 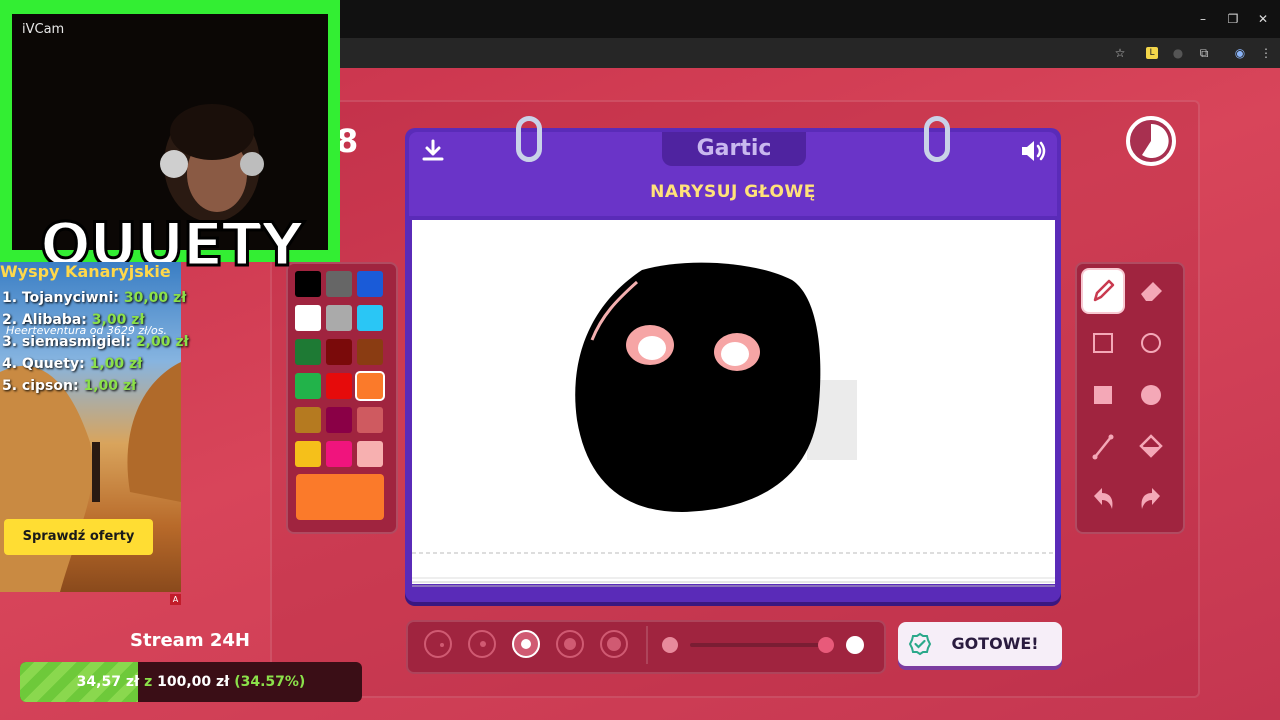 What do you see at coordinates (855, 645) in the screenshot?
I see `opacity-max-icon` at bounding box center [855, 645].